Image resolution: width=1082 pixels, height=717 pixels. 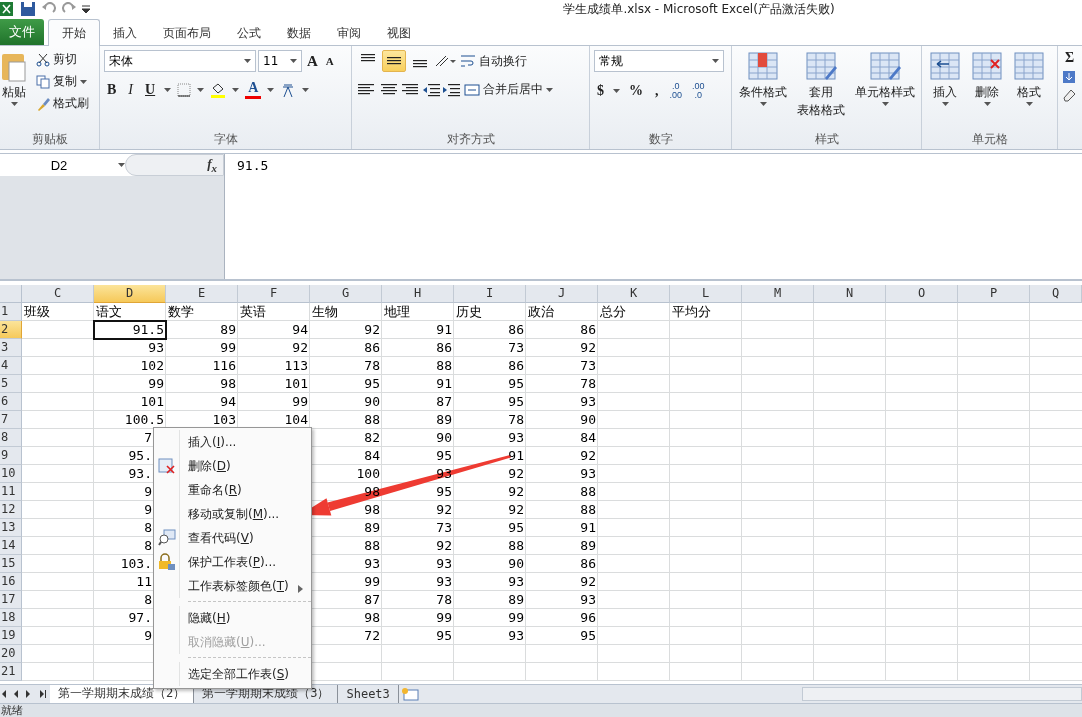 What do you see at coordinates (987, 66) in the screenshot?
I see `delete-cells-icon` at bounding box center [987, 66].